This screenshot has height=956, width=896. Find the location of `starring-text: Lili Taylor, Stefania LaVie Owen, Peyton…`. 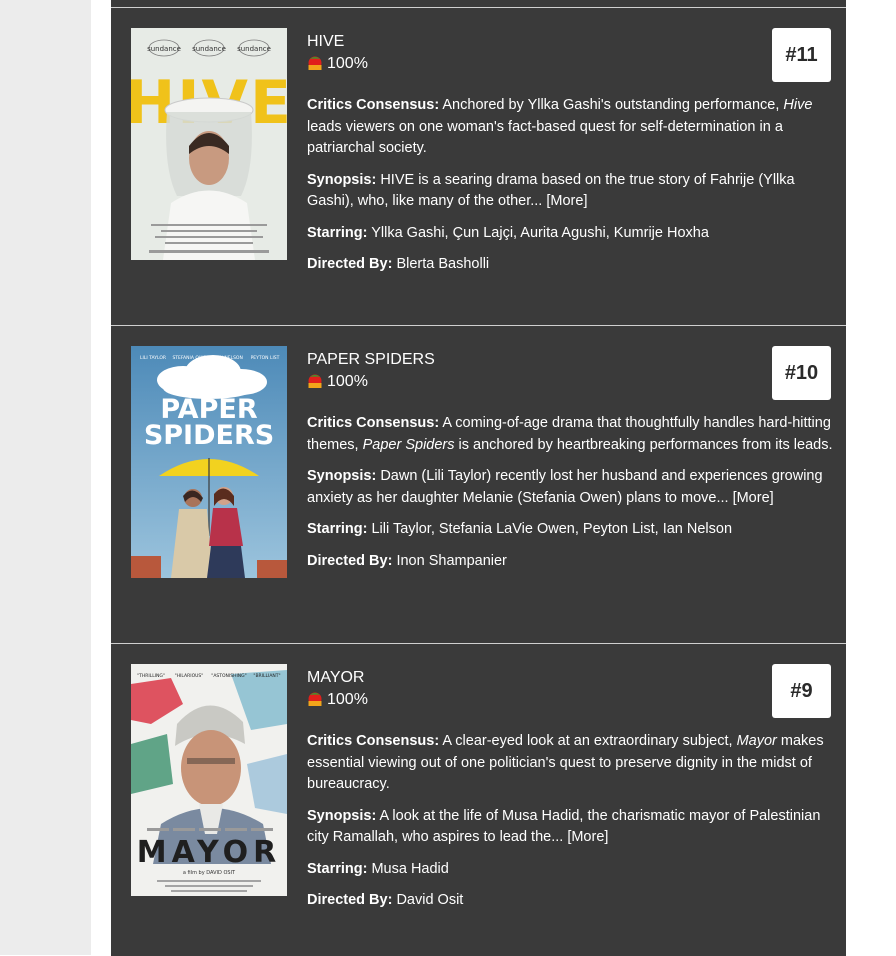

starring-text: Lili Taylor, Stefania LaVie Owen, Peyton… is located at coordinates (552, 529).